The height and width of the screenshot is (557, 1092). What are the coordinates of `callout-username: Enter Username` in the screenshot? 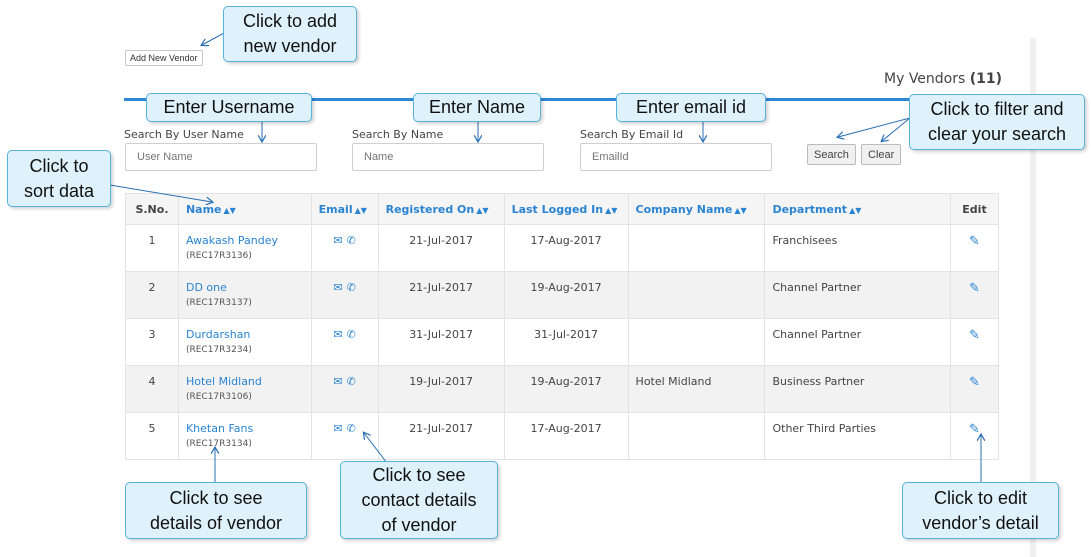 It's located at (229, 107).